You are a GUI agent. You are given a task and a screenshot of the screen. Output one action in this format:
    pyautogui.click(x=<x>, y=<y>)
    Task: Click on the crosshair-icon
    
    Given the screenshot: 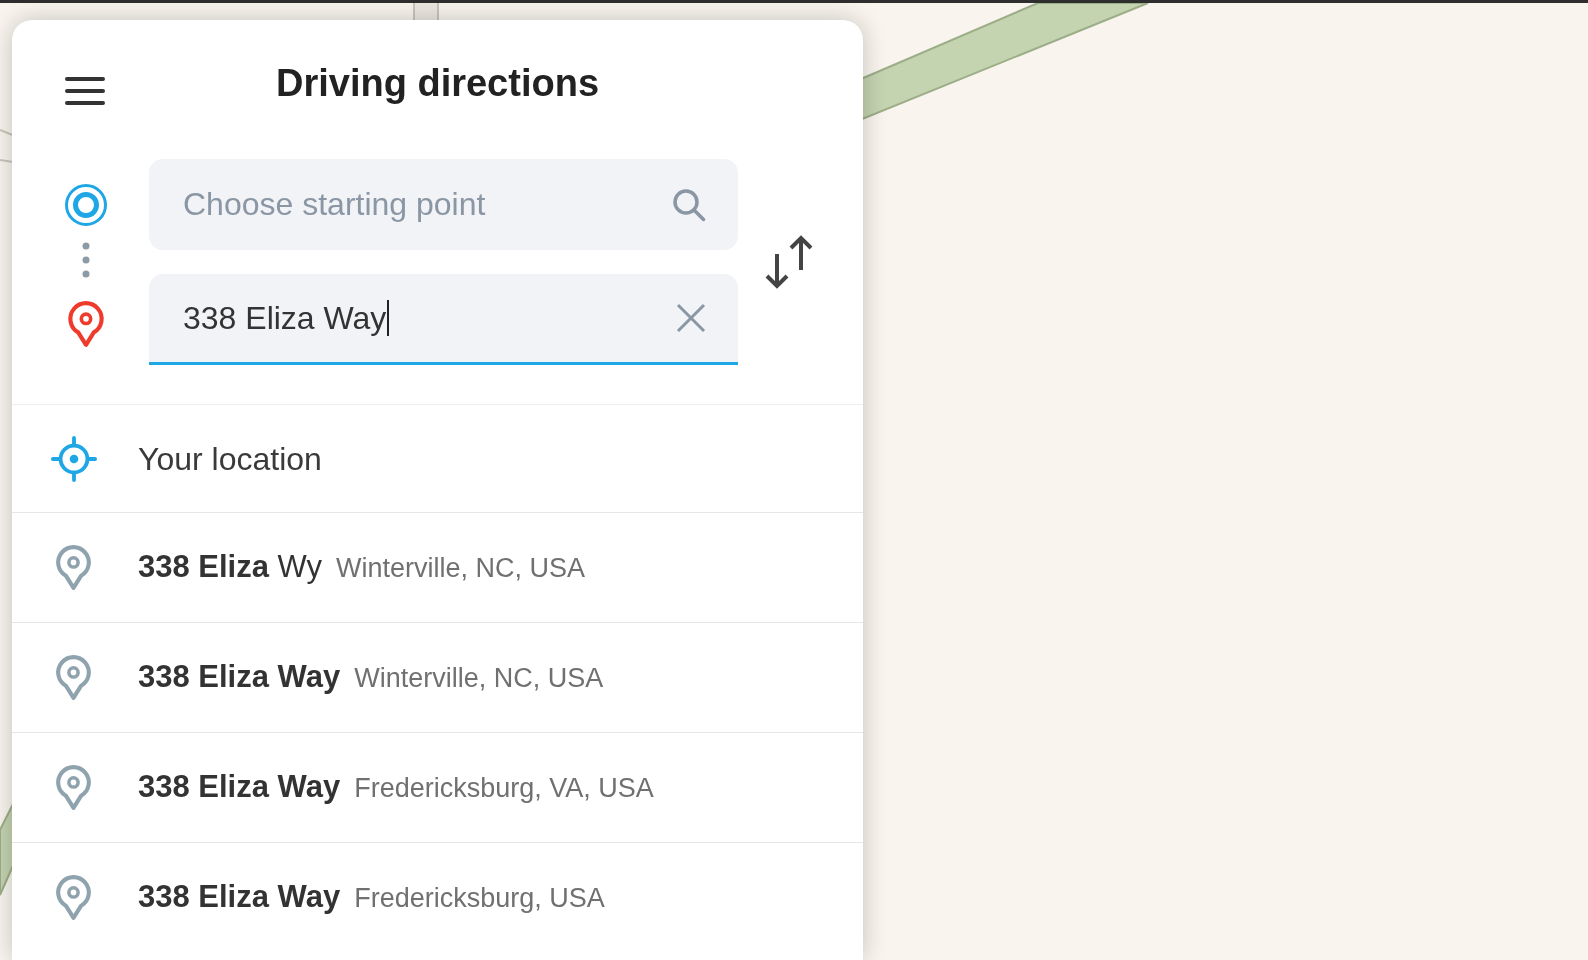 What is the action you would take?
    pyautogui.click(x=74, y=458)
    